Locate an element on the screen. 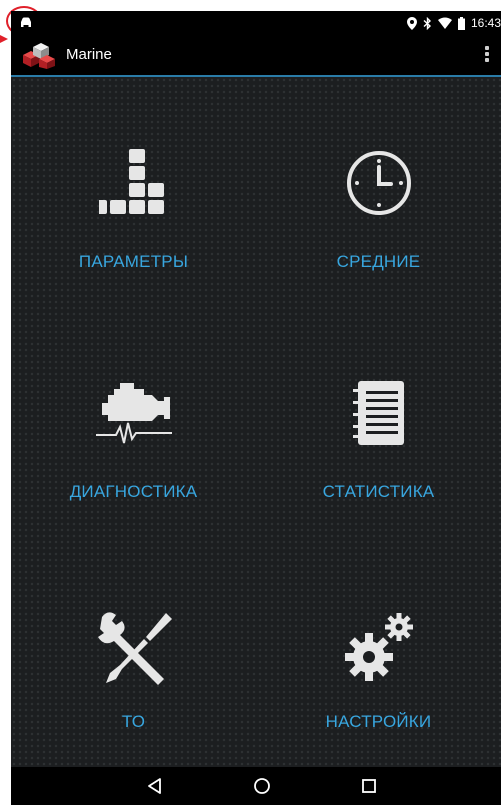  wifi-icon is located at coordinates (444, 23).